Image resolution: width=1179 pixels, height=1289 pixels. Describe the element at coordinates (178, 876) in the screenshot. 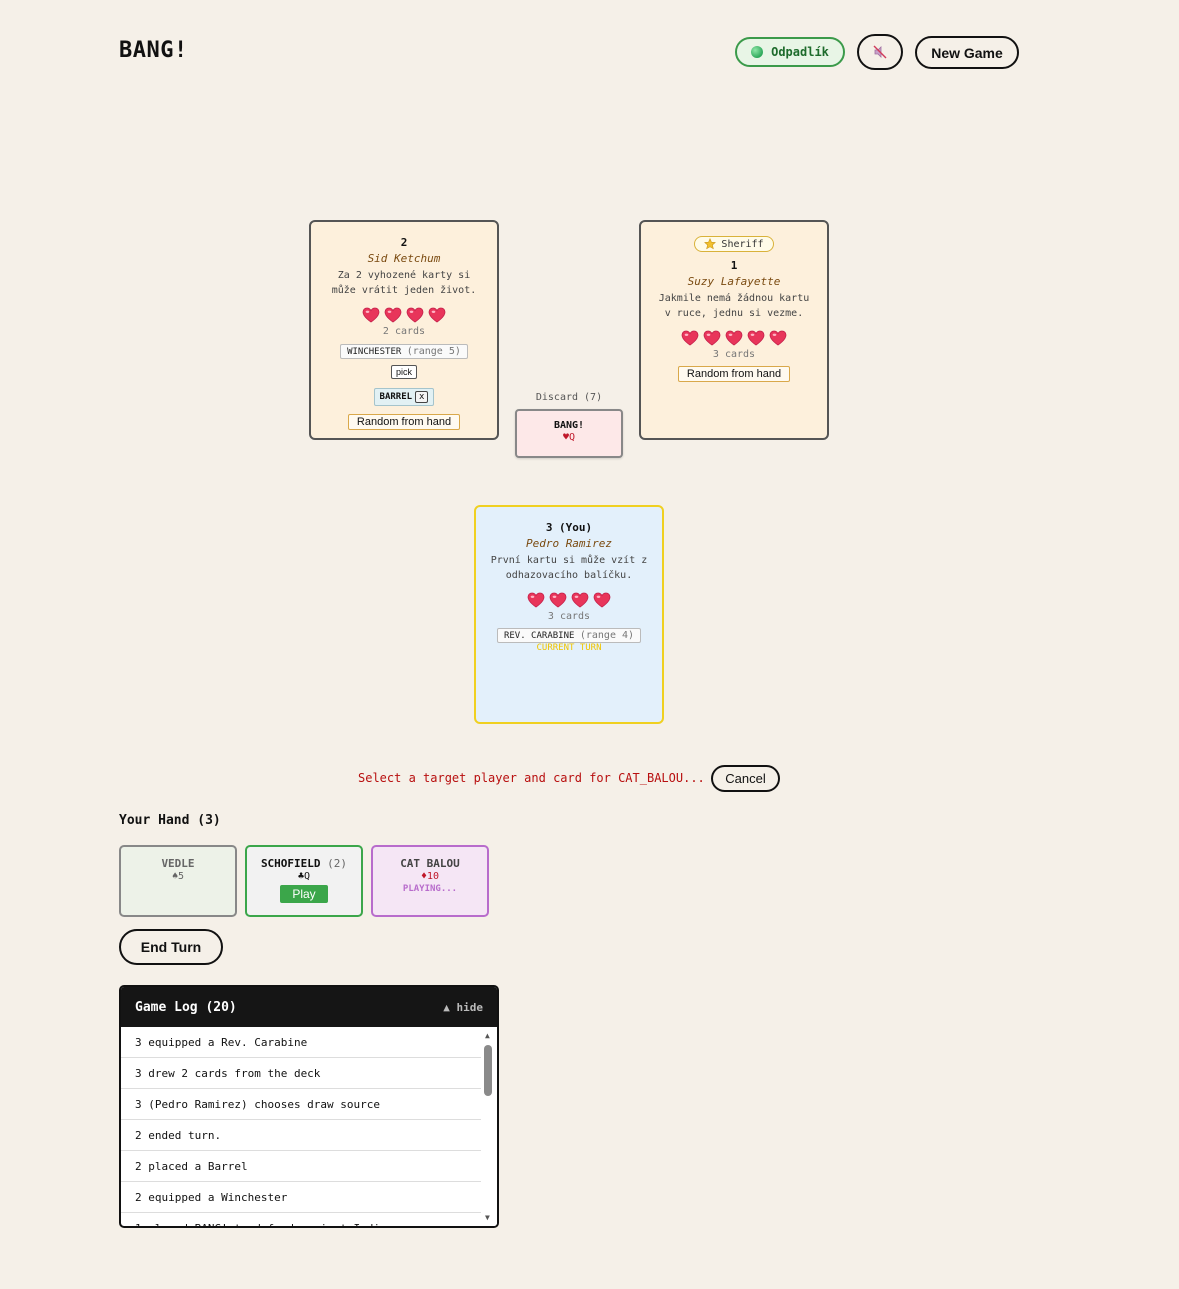

I see `card-suit: ♠5` at that location.